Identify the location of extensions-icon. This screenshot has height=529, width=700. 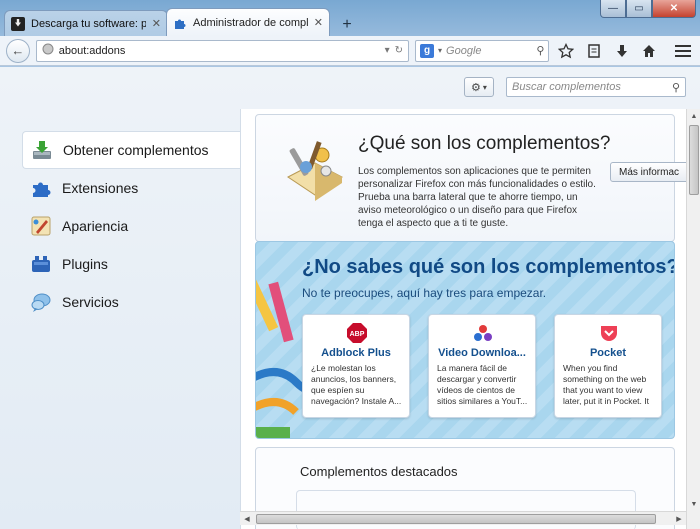
(41, 188).